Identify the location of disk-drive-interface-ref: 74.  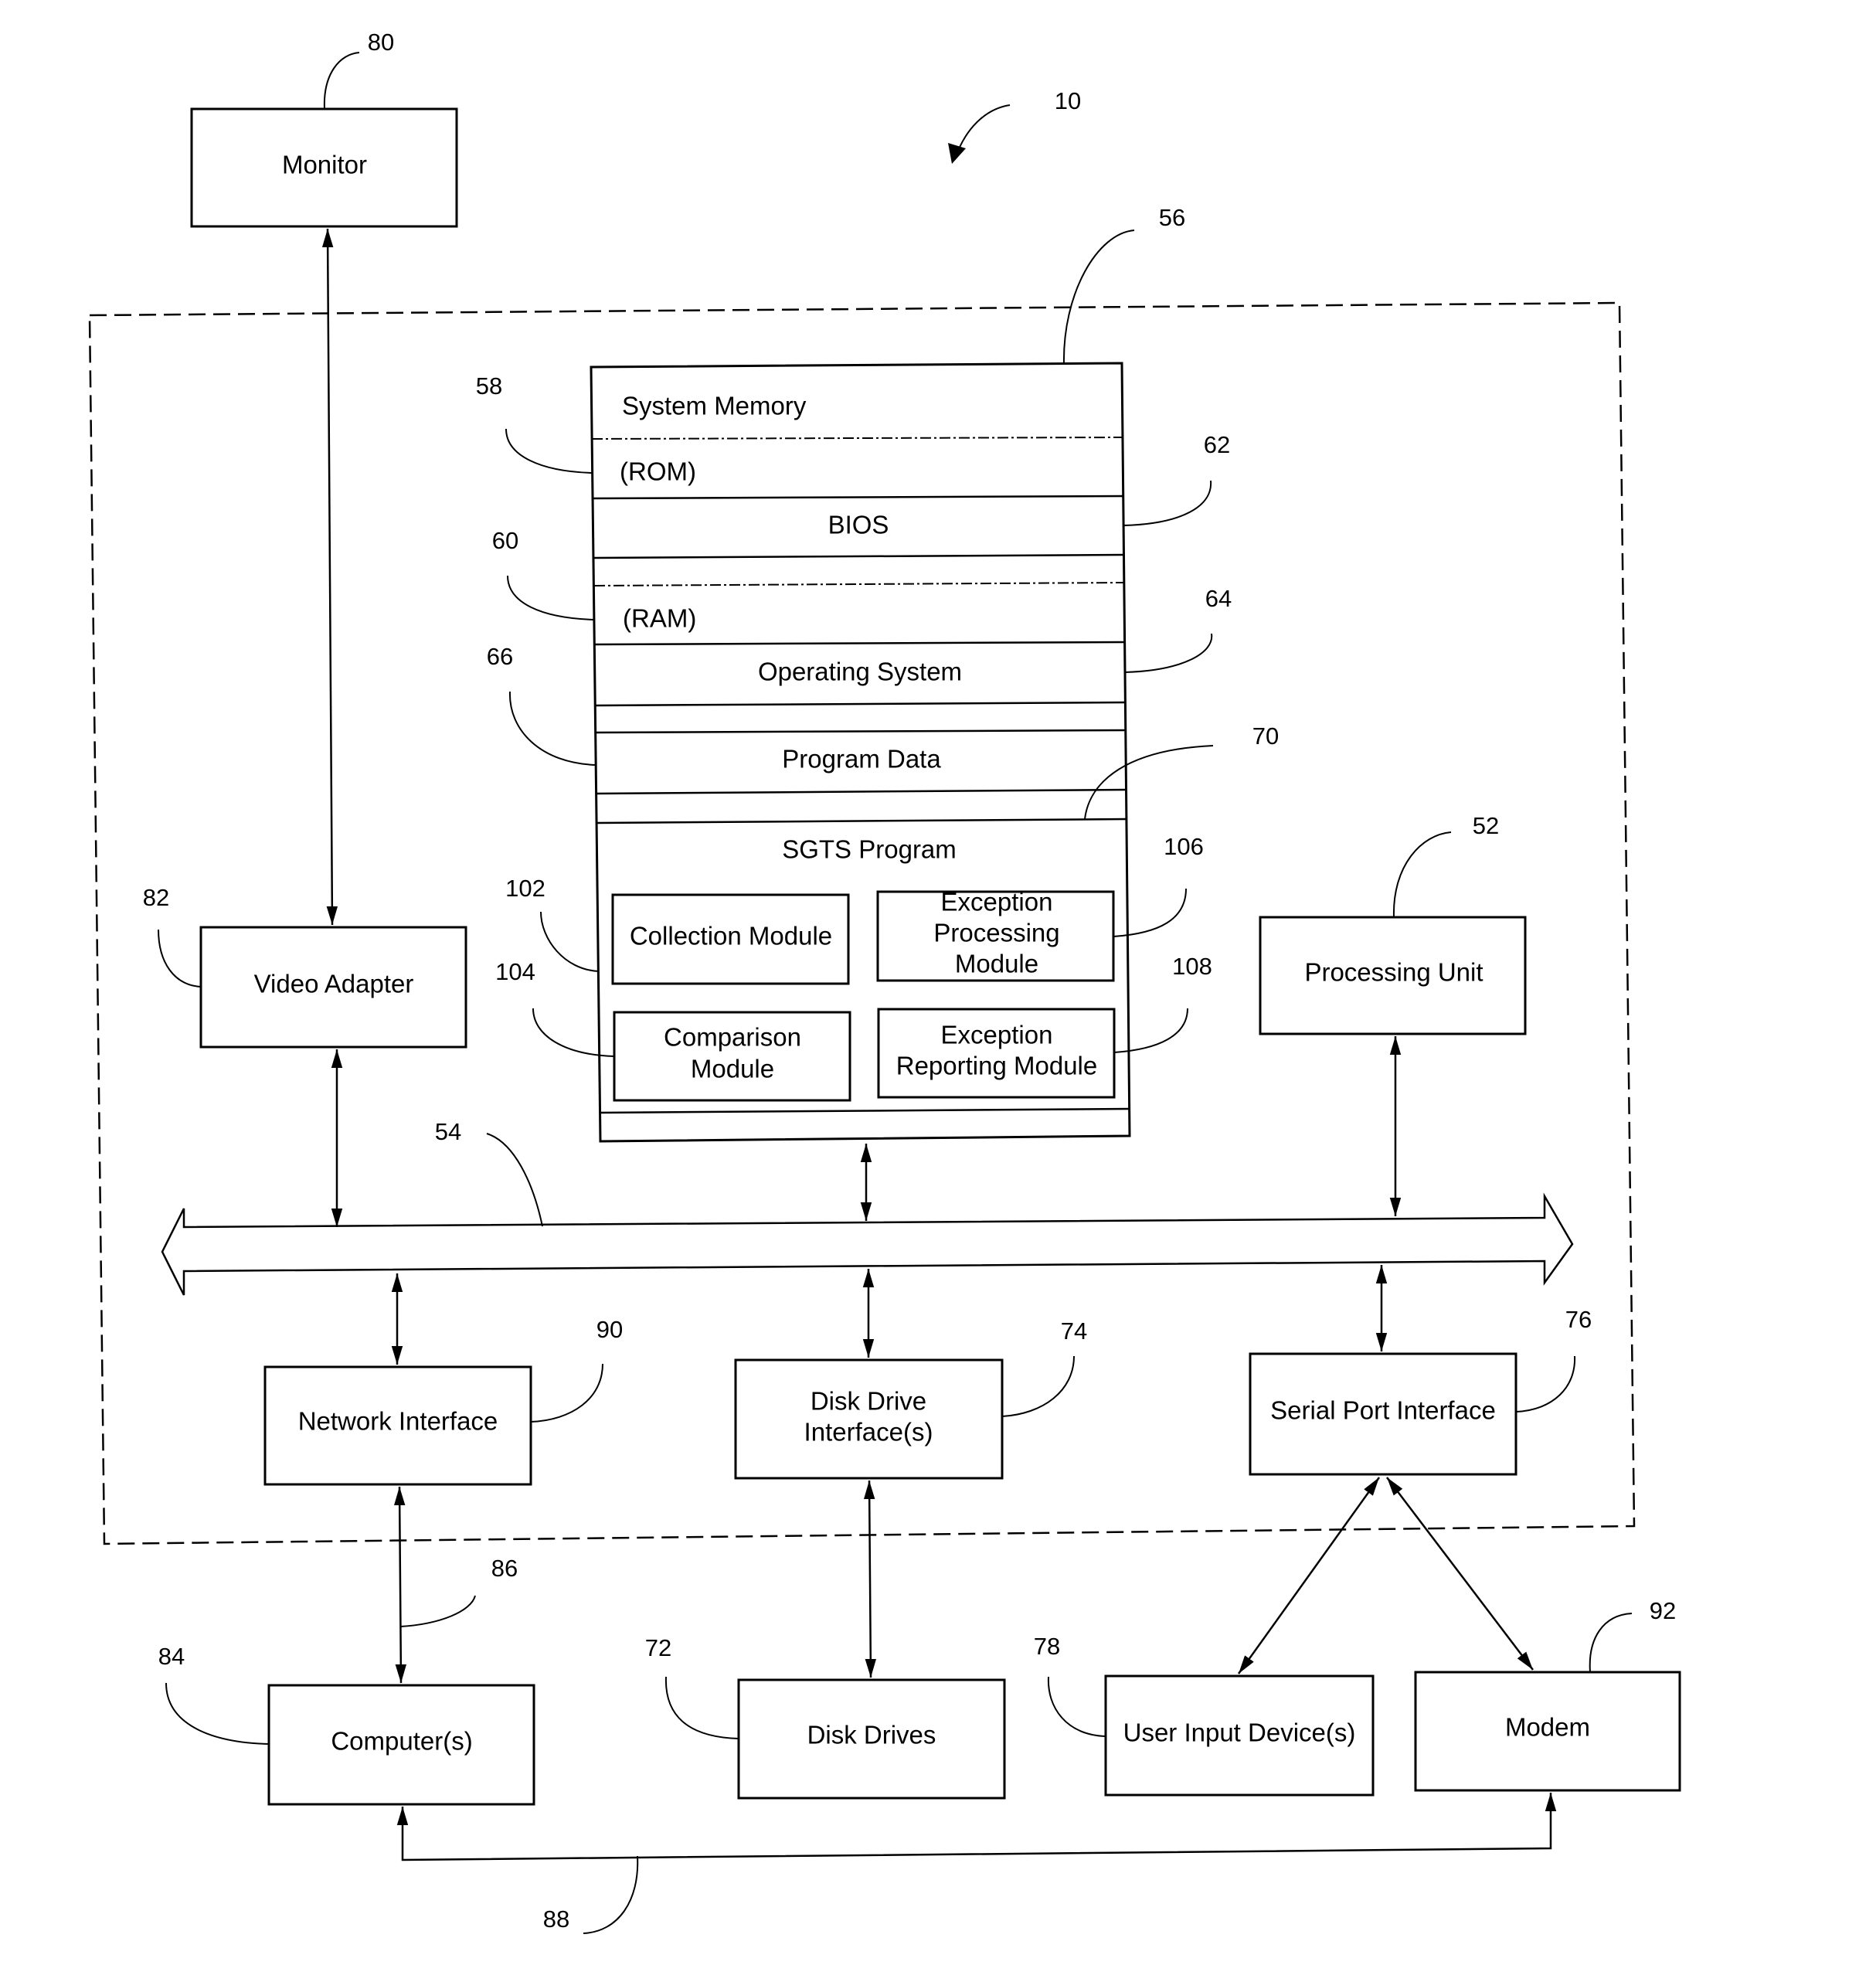
(1074, 1331).